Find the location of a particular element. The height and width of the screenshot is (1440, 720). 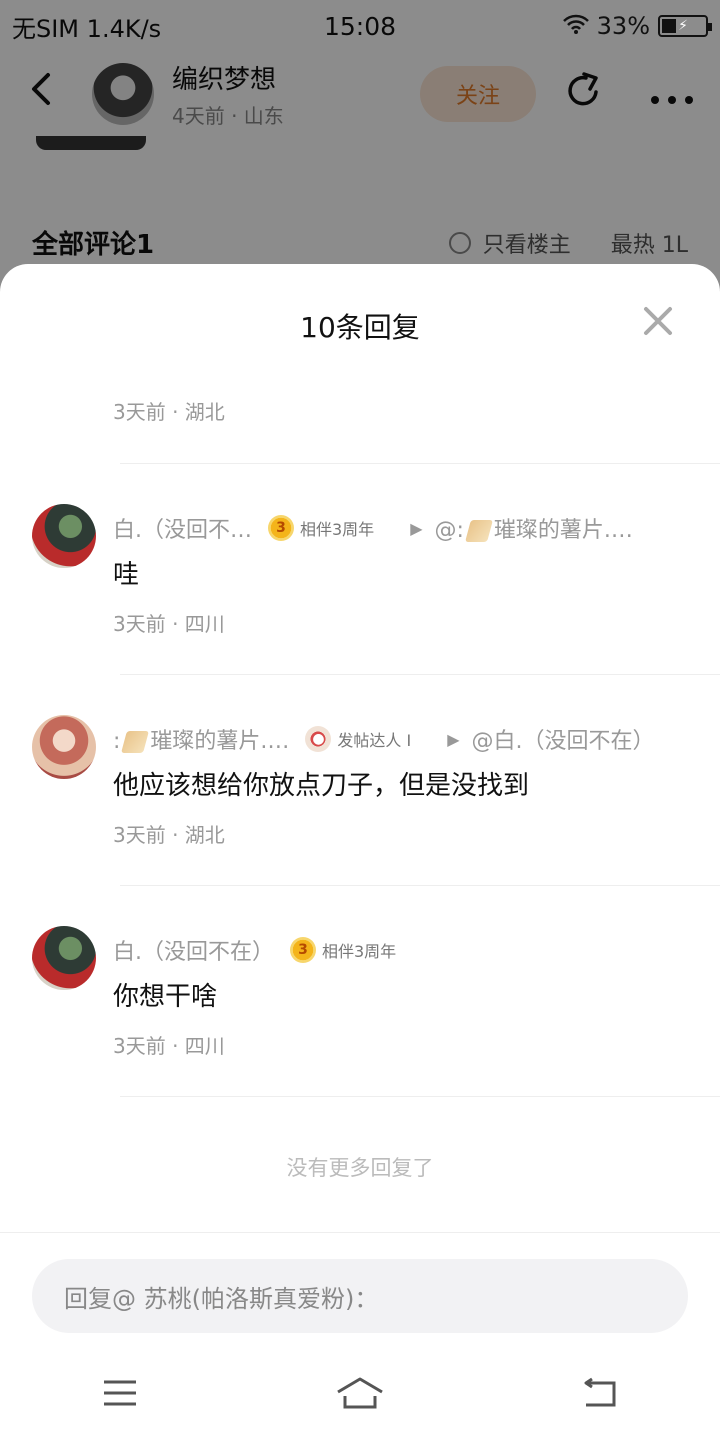

reply-bar: 回复@ 苏桃(帕洛斯真爱粉)： is located at coordinates (360, 1336).